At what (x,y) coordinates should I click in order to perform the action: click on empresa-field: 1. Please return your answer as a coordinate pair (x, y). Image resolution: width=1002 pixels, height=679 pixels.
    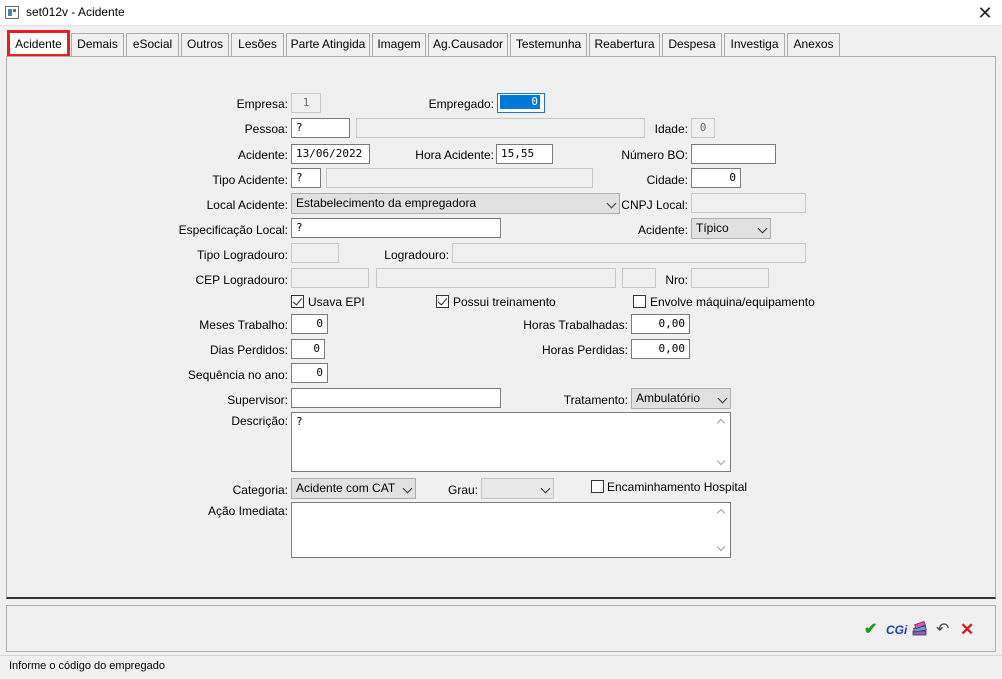
    Looking at the image, I should click on (306, 103).